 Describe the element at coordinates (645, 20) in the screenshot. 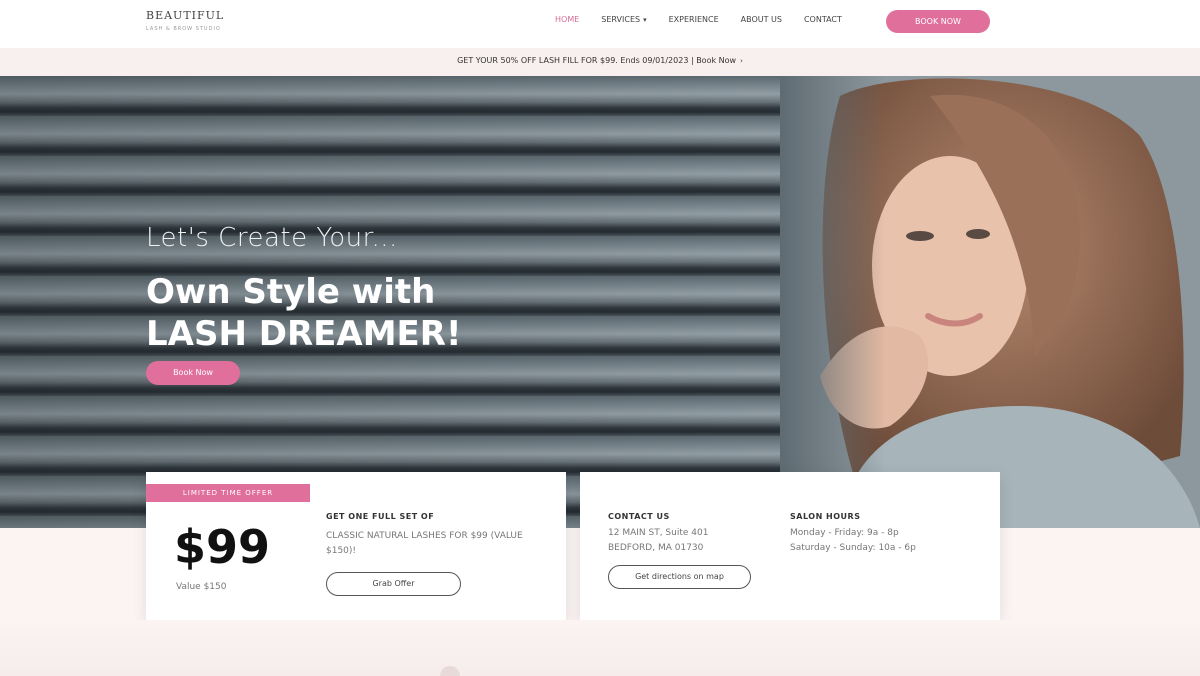

I see `chevron-down-icon: ▾` at that location.